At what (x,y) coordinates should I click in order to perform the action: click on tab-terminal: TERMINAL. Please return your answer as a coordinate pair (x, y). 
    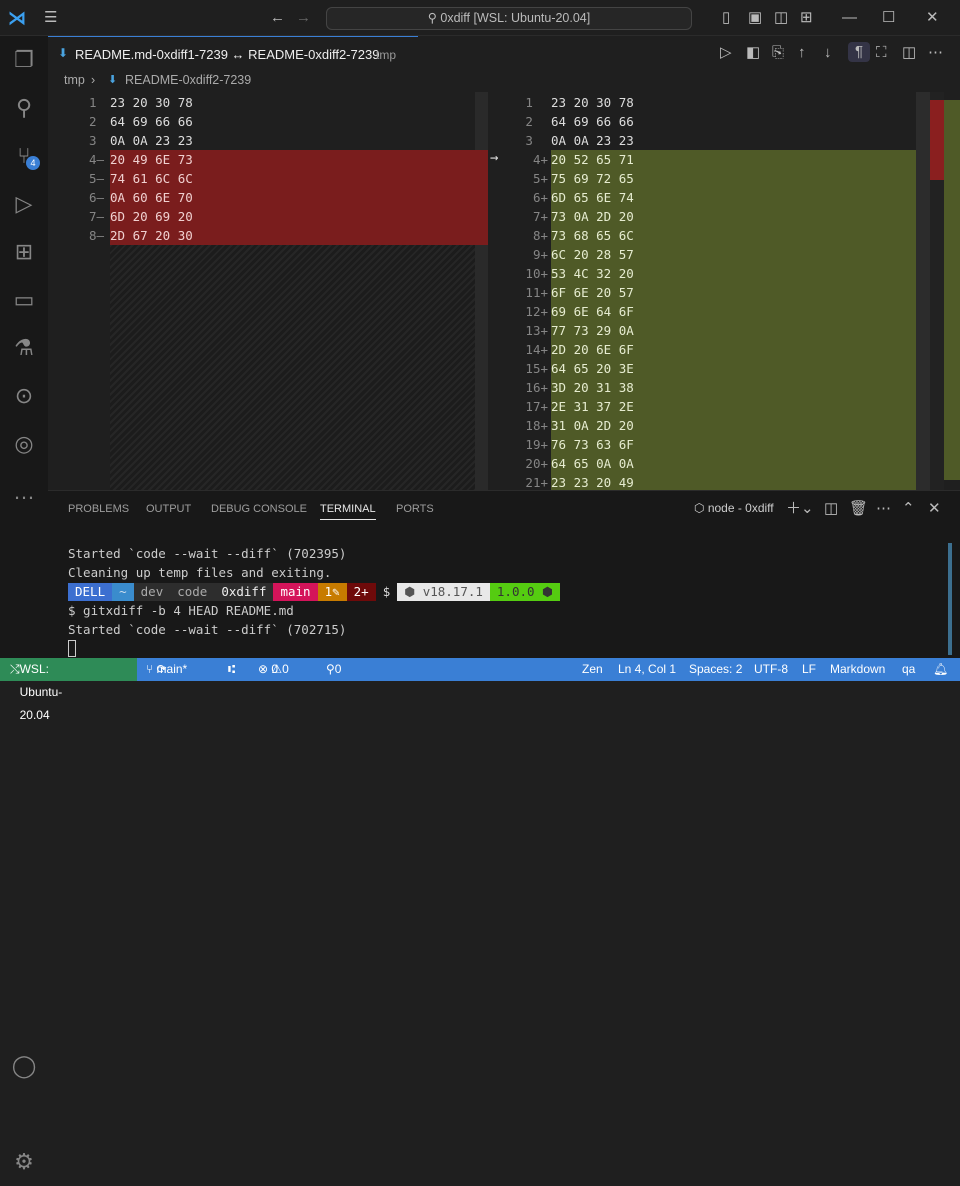
    Looking at the image, I should click on (348, 511).